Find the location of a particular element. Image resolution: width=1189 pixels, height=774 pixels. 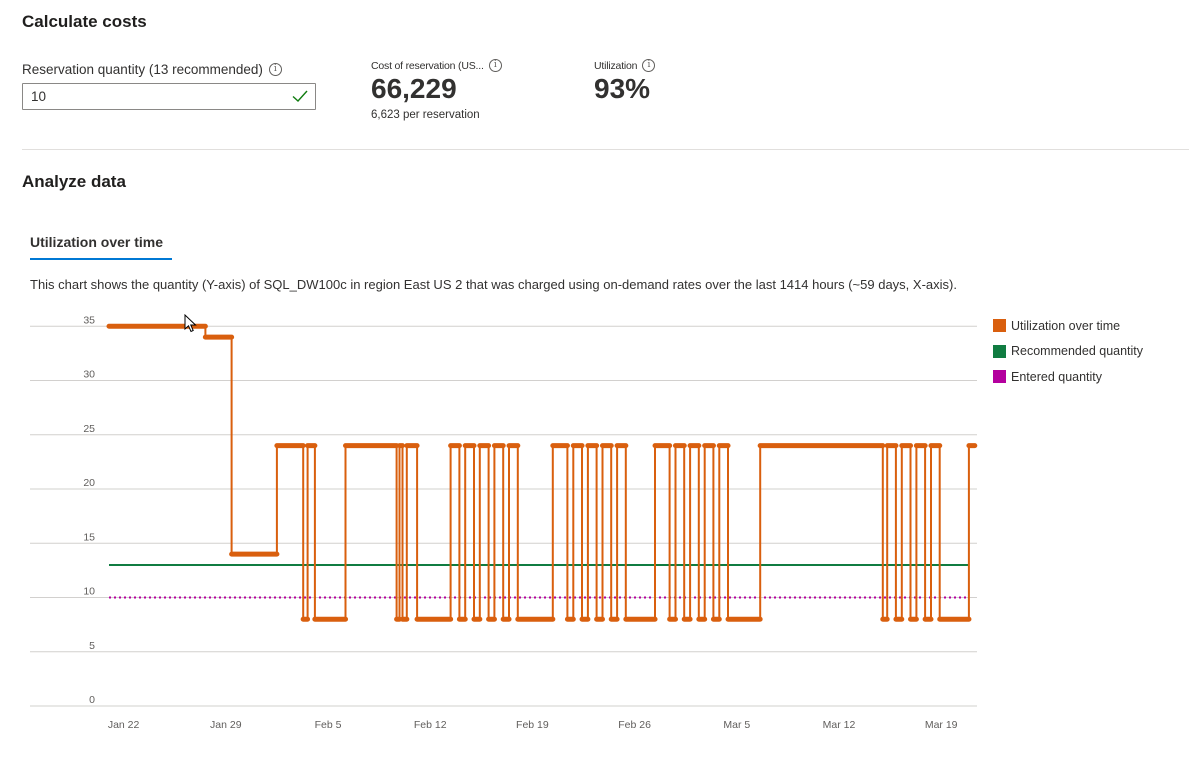

y-tick-label: 25 is located at coordinates (89, 429).